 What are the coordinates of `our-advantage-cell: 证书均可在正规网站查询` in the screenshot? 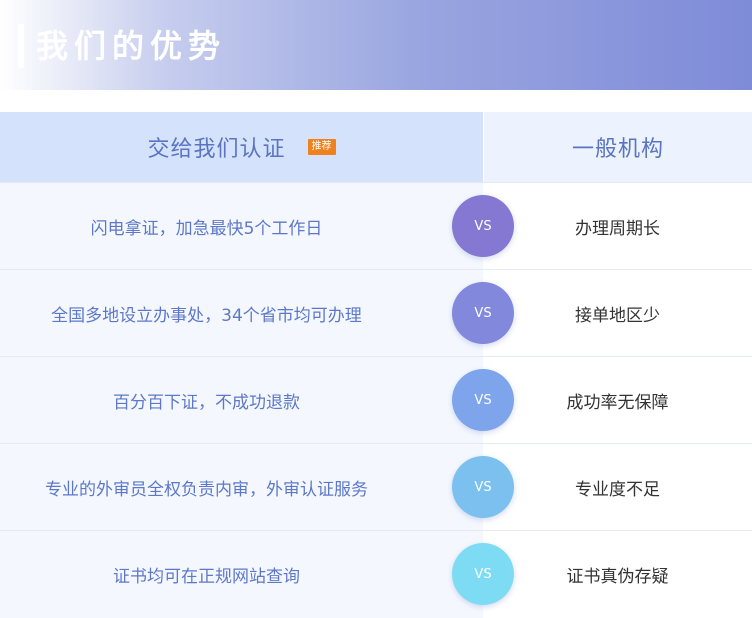 It's located at (241, 574).